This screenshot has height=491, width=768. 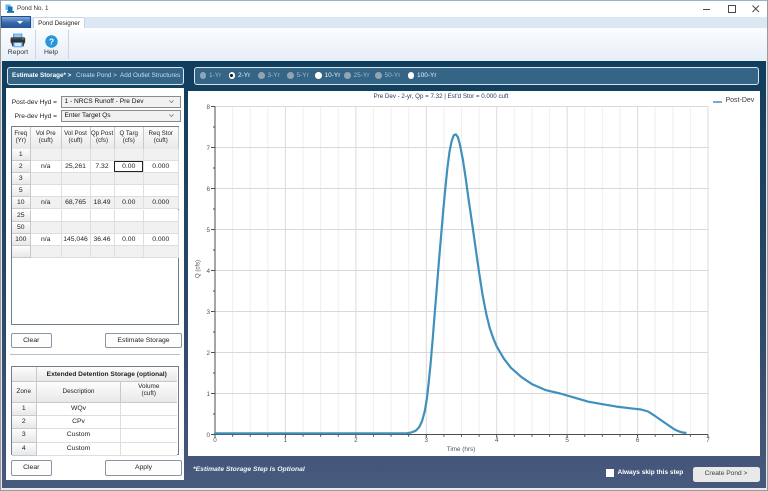 I want to click on svg-text: 8, so click(x=208, y=106).